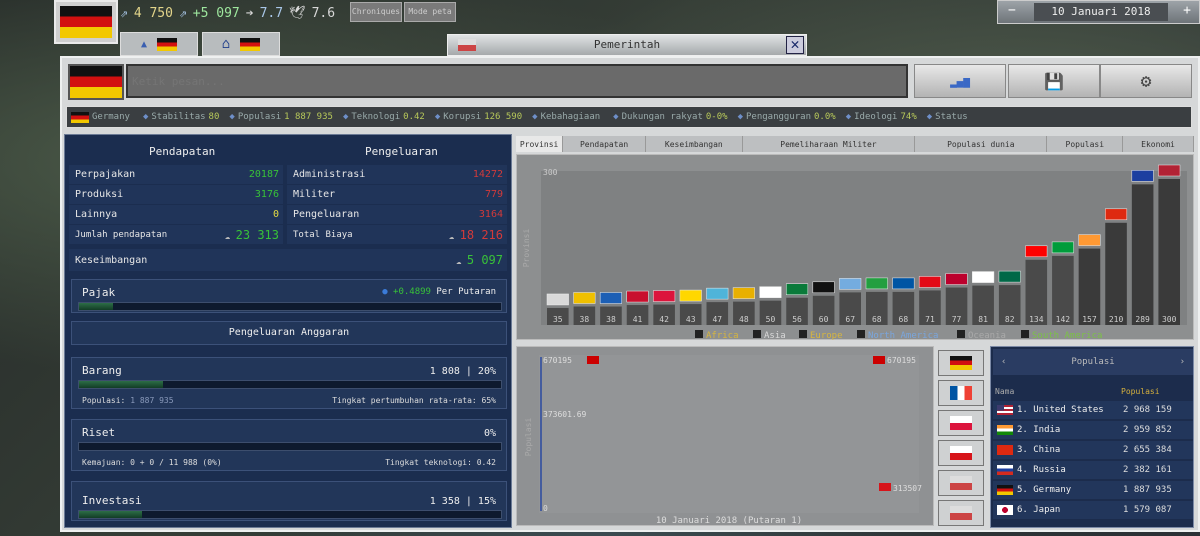 Image resolution: width=1200 pixels, height=536 pixels. I want to click on ranking-value: 2 655 384, so click(1147, 450).